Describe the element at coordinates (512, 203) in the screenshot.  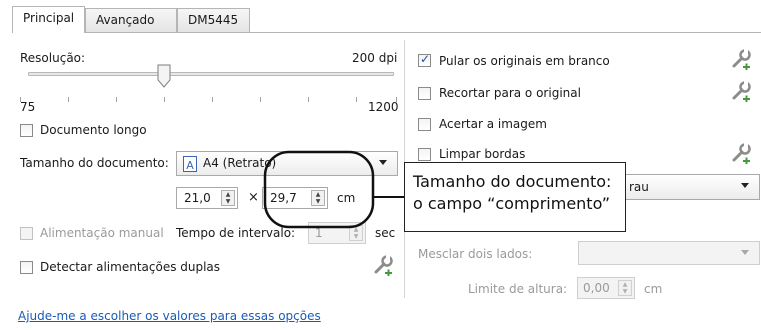
I see `callout-line-2: o campo “comprimento”` at that location.